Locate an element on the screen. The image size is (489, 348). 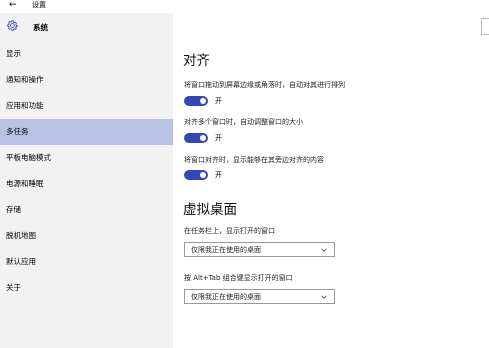
title-bar: ← 设置 is located at coordinates (244, 6).